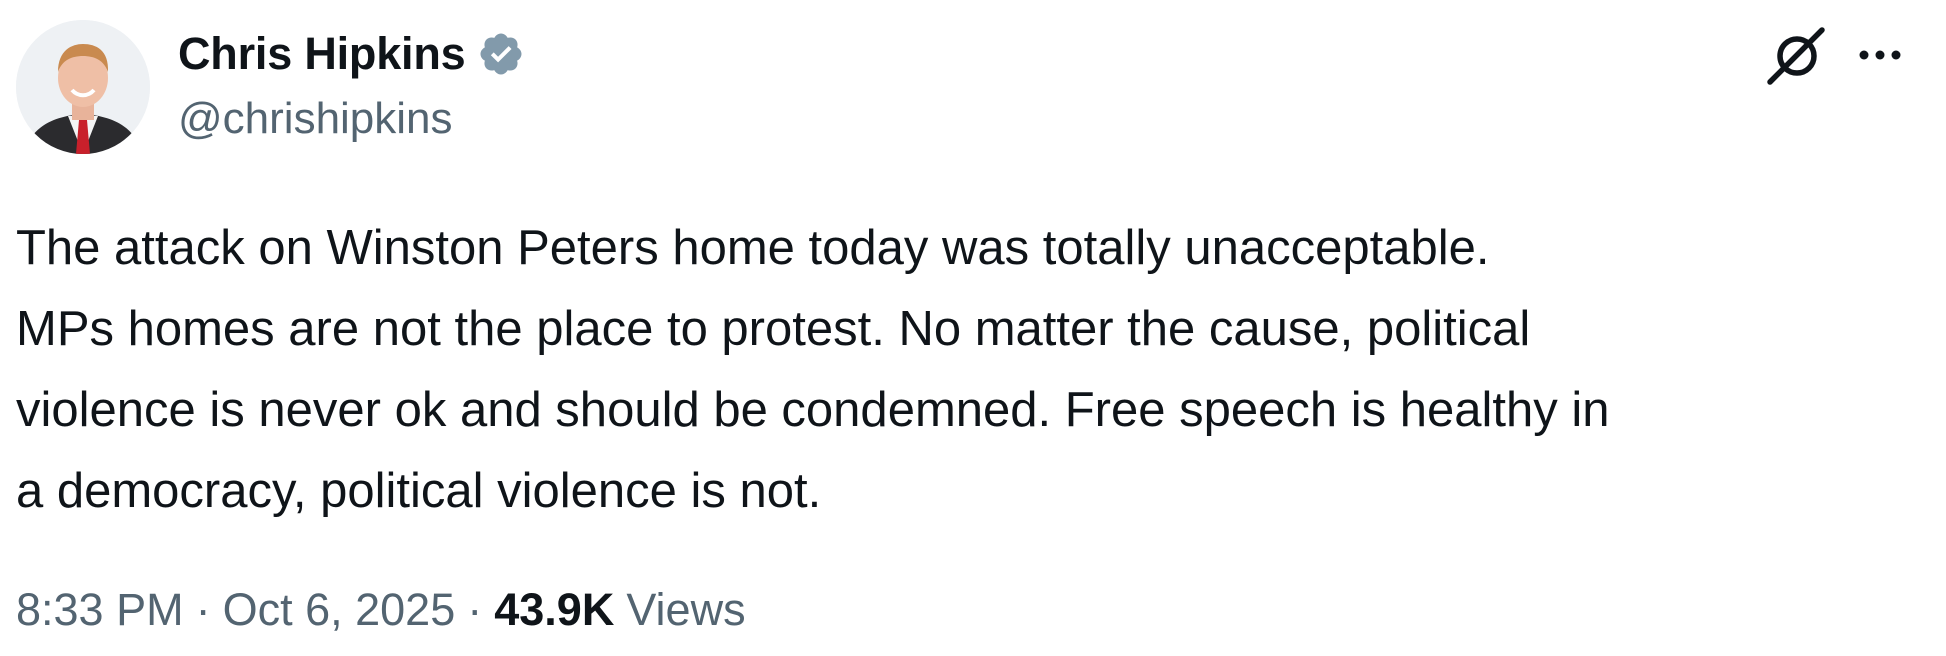 The width and height of the screenshot is (1946, 656). I want to click on author-row: Chris Hipkins, so click(351, 54).